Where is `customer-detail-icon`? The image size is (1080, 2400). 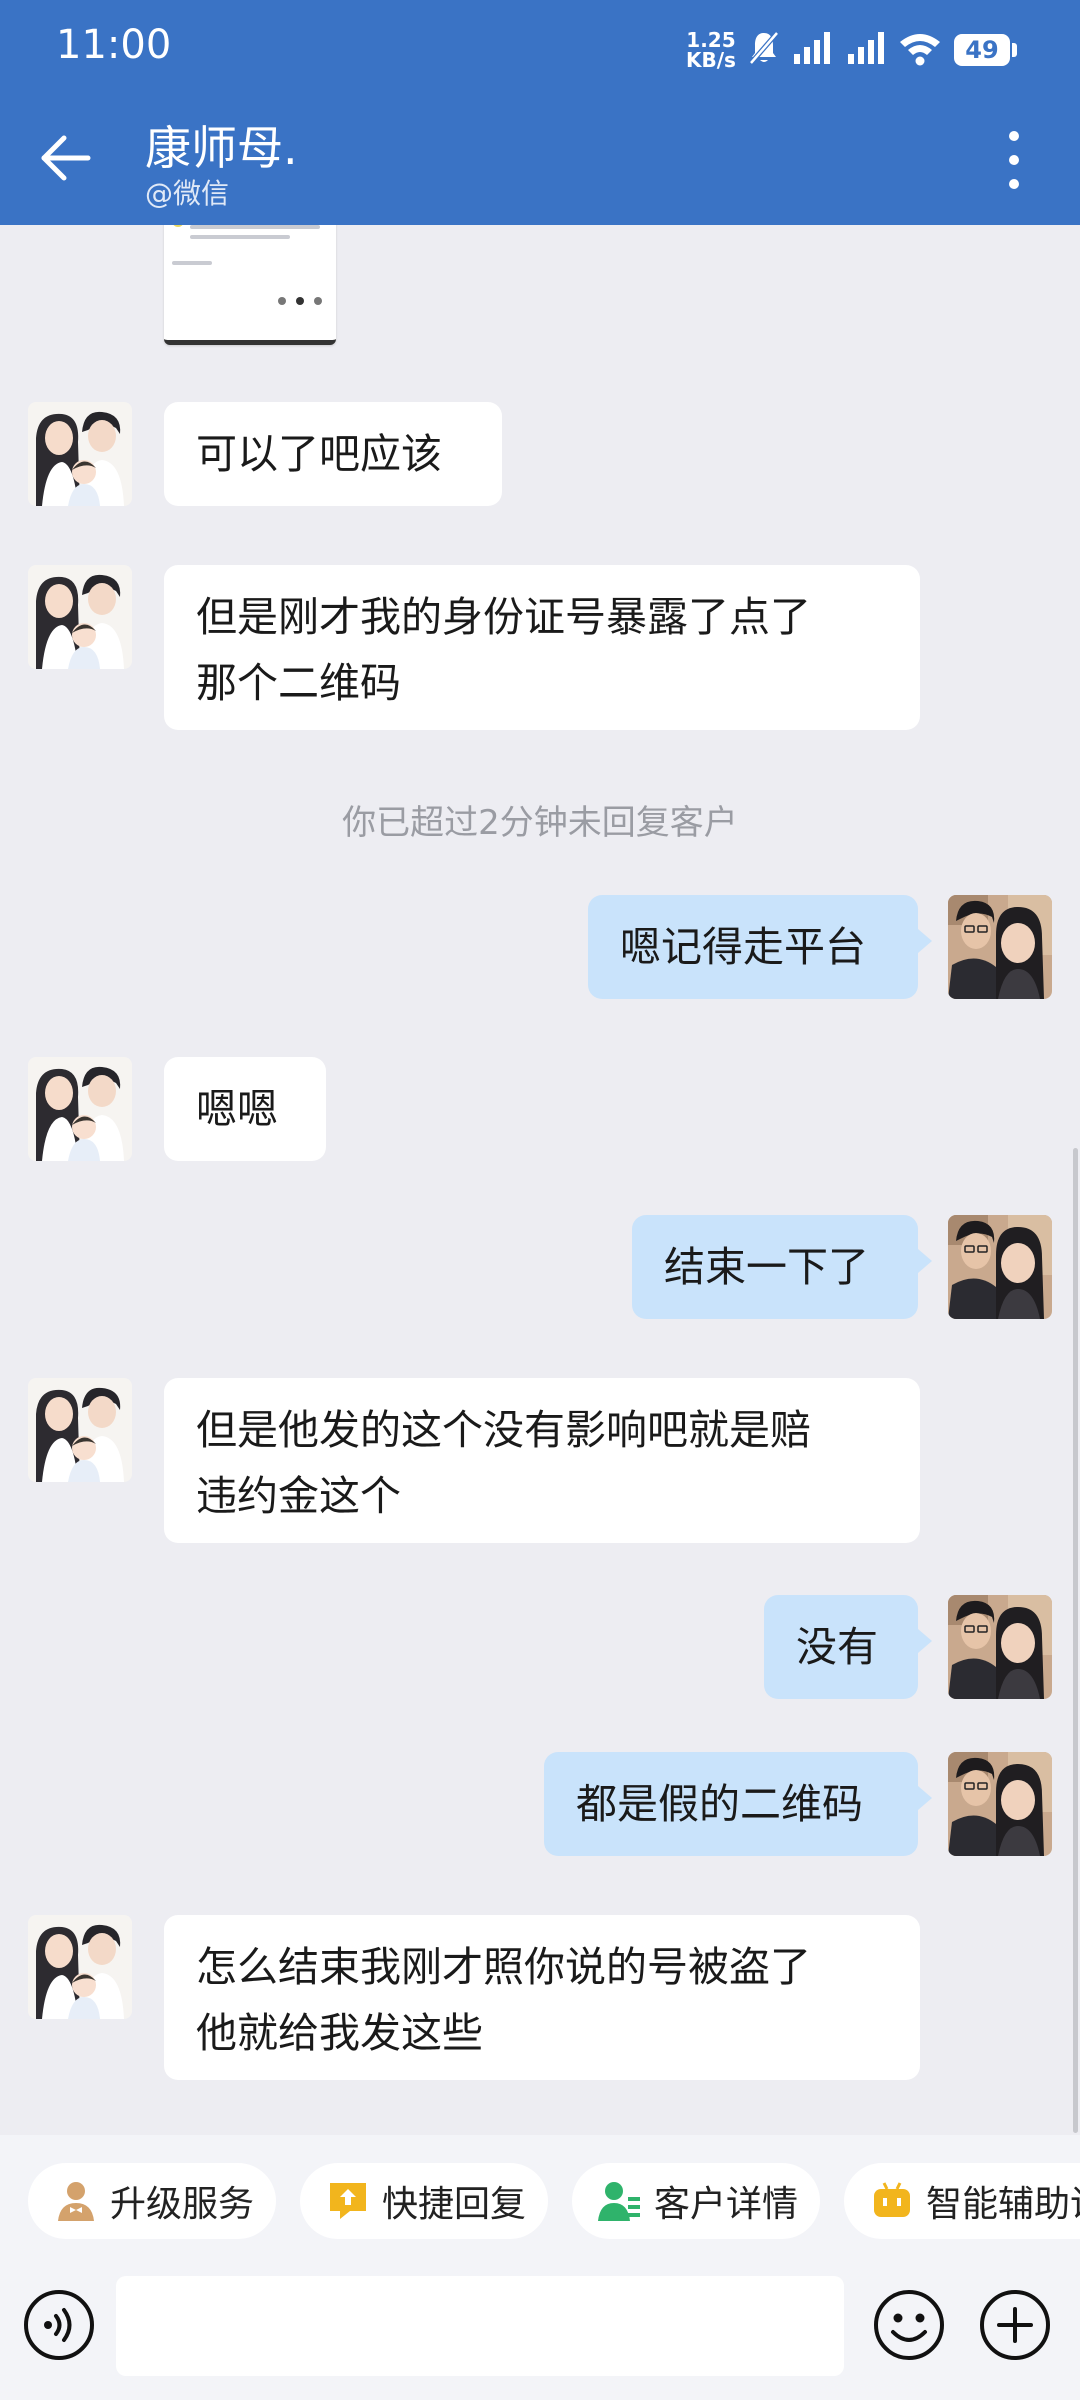
customer-detail-icon is located at coordinates (619, 2201).